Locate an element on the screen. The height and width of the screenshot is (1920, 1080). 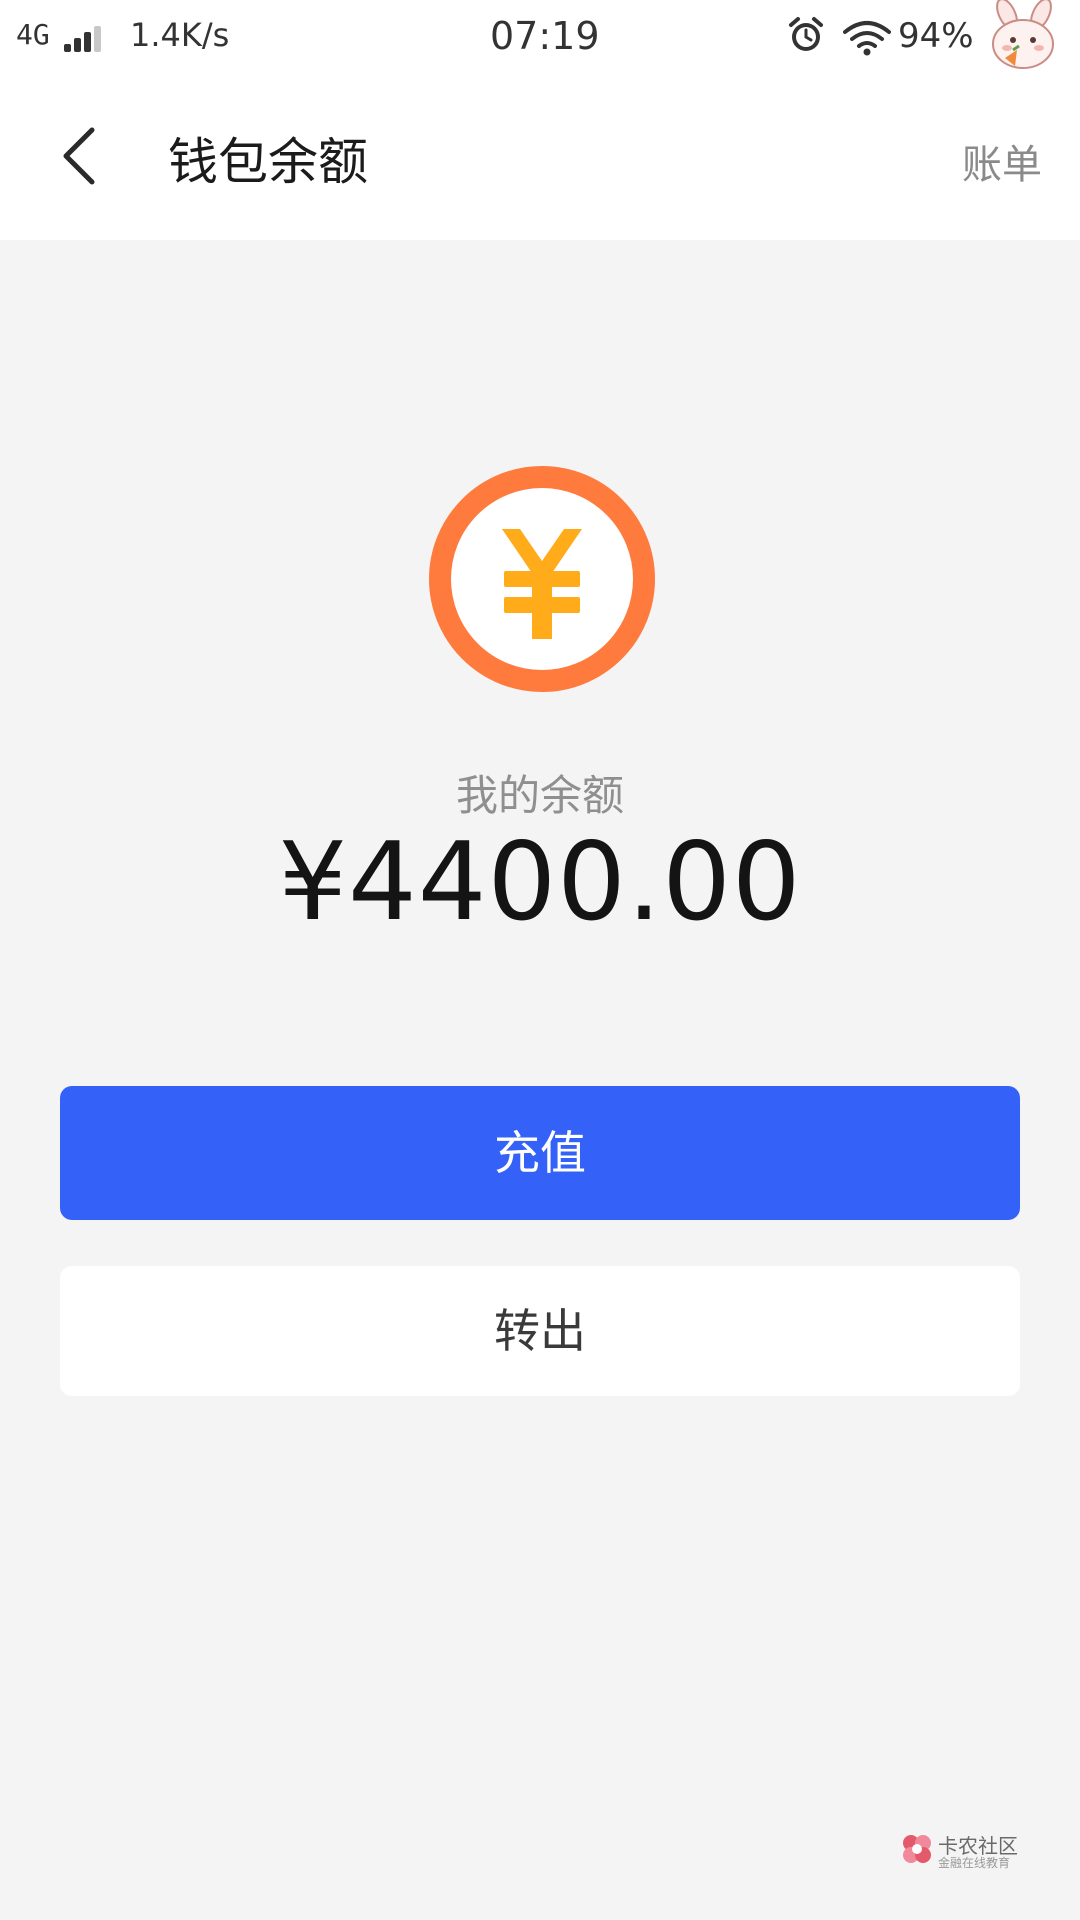
bill-link: 账单 is located at coordinates (1002, 161).